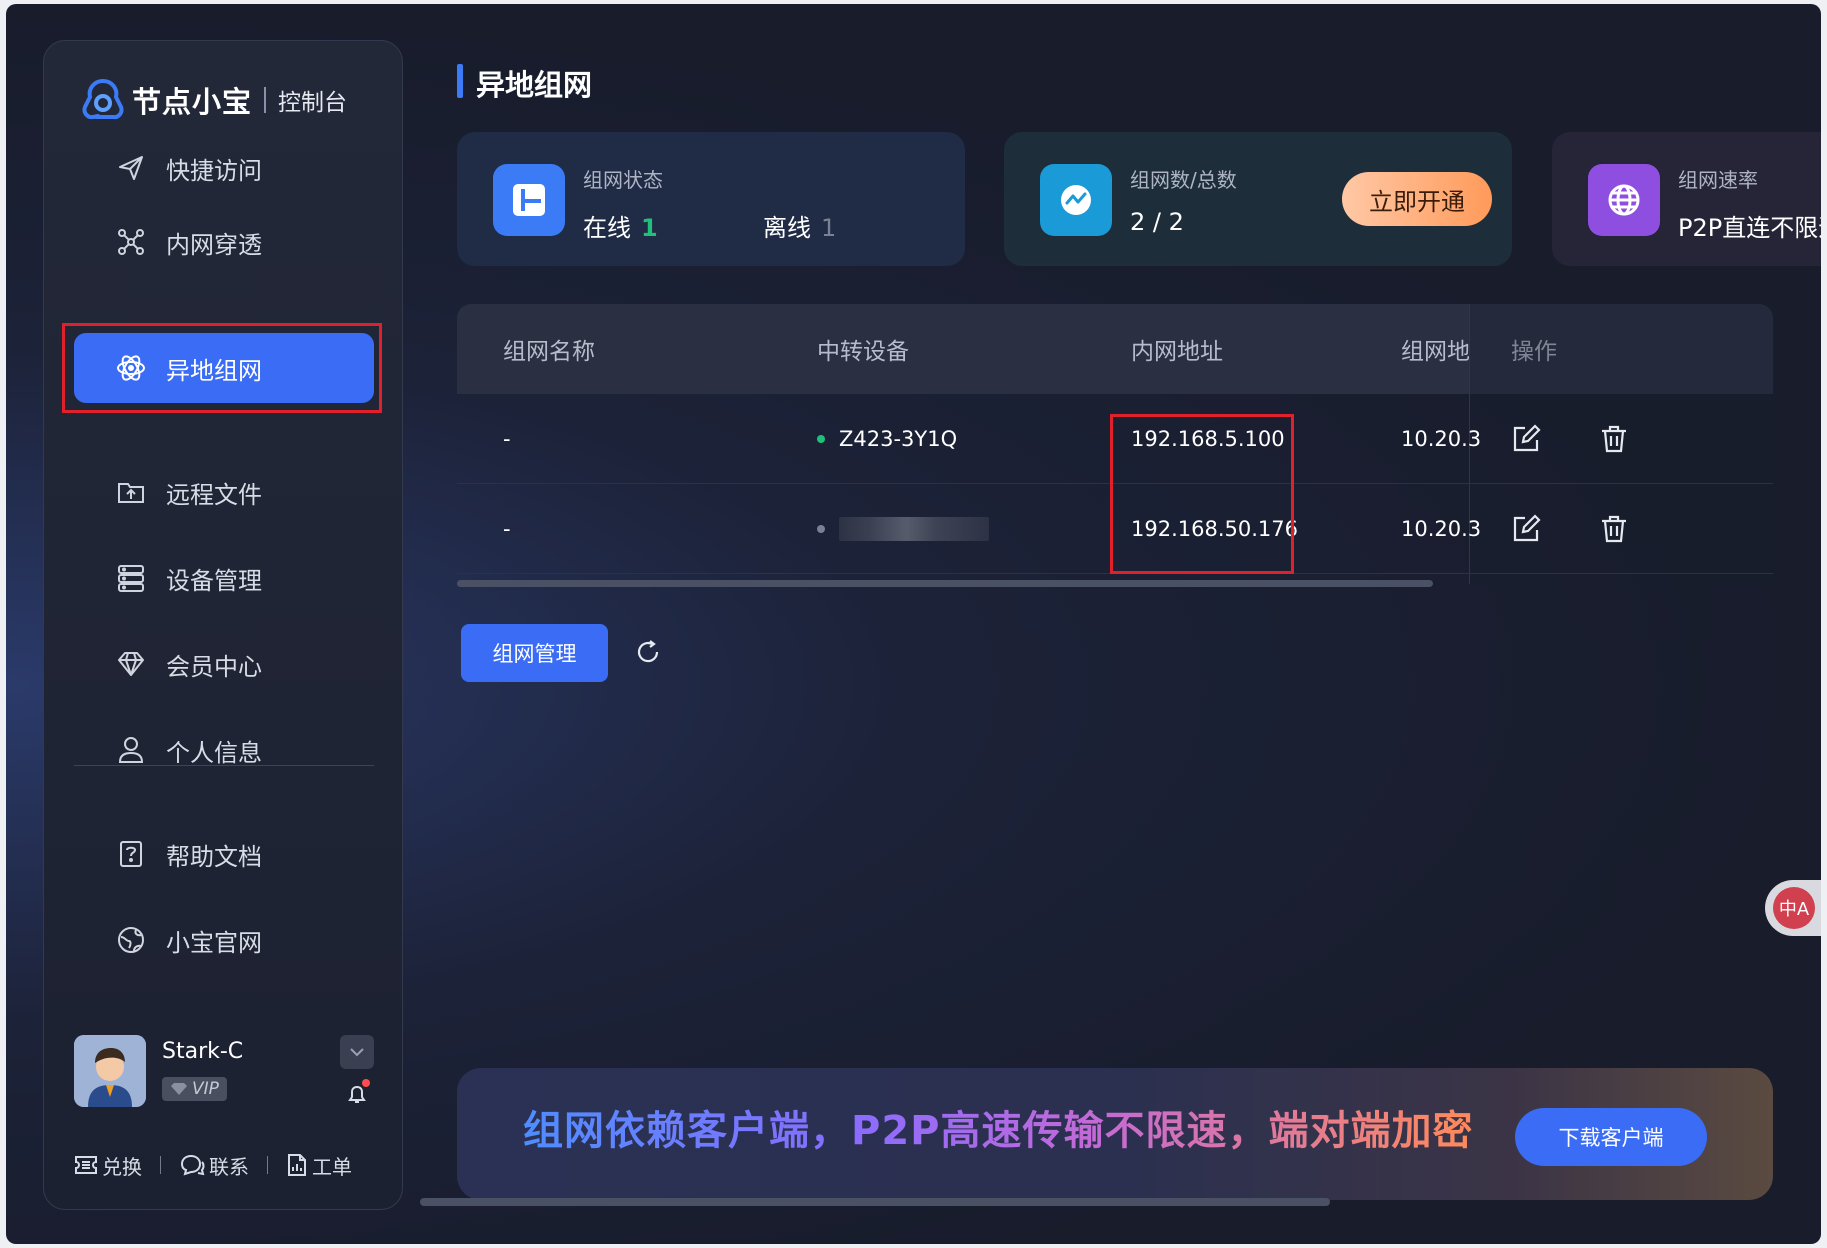 The width and height of the screenshot is (1827, 1248). Describe the element at coordinates (1157, 222) in the screenshot. I see `network-count-value: 2 / 2` at that location.